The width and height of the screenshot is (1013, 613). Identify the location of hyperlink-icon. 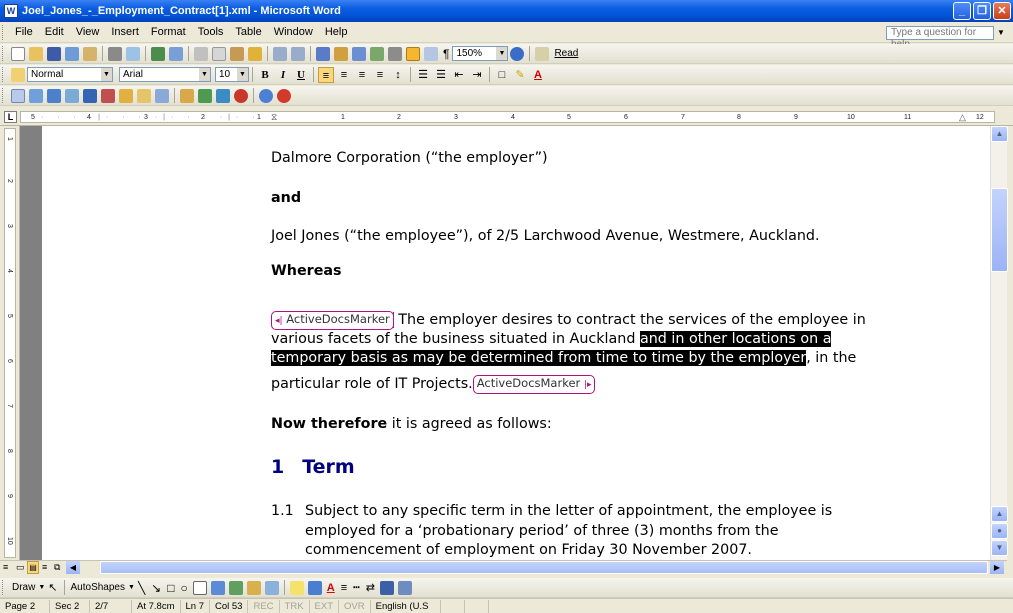
(323, 53).